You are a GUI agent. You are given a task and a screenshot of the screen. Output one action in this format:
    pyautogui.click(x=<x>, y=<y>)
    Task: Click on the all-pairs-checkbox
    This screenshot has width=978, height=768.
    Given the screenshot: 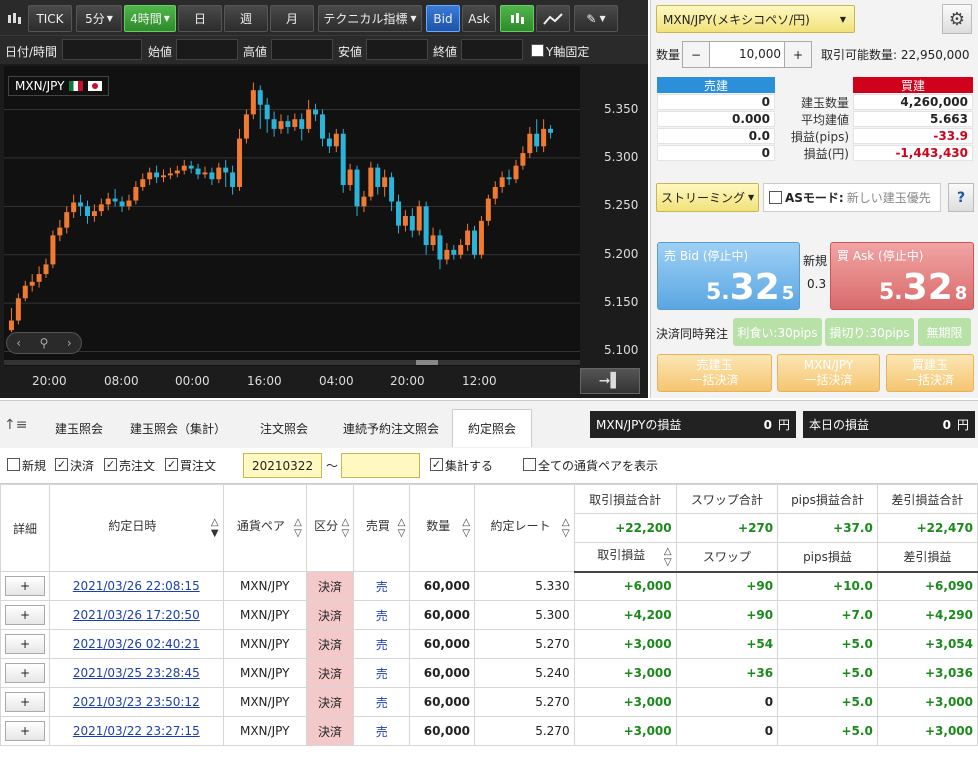 What is the action you would take?
    pyautogui.click(x=529, y=464)
    